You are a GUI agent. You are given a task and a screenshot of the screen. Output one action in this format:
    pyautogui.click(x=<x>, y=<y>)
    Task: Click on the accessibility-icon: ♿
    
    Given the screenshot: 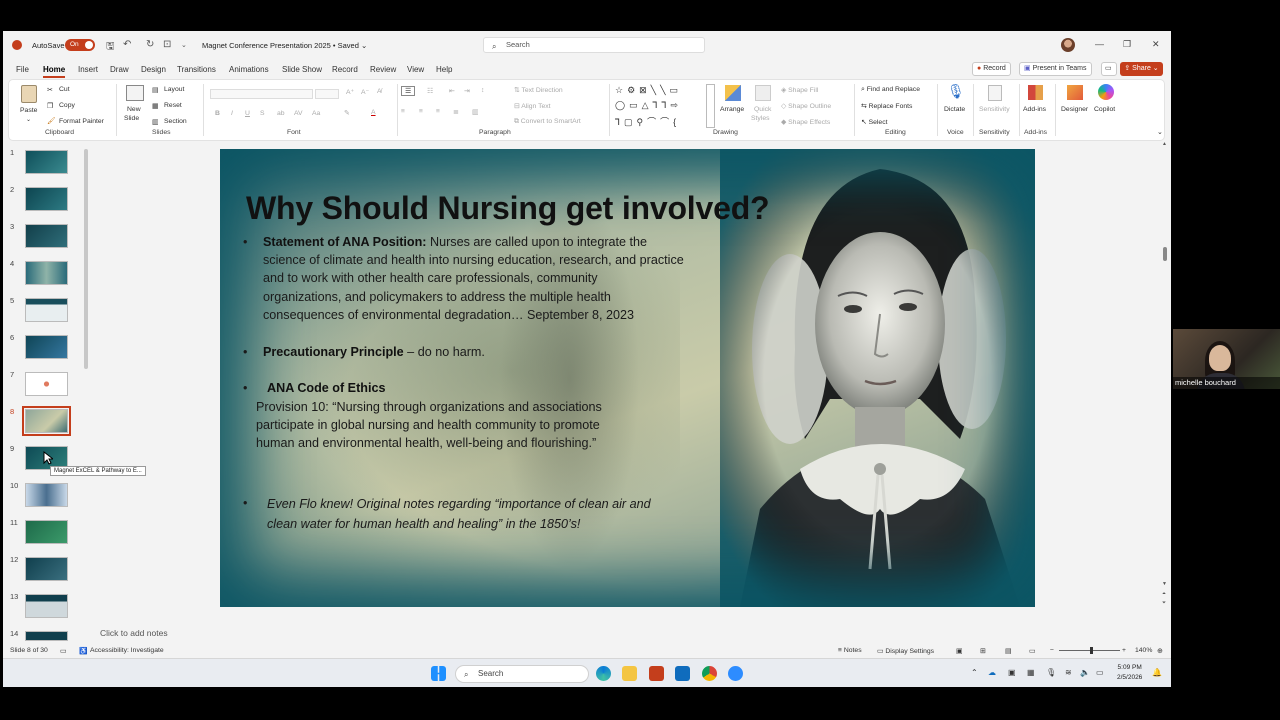 What is the action you would take?
    pyautogui.click(x=83, y=651)
    